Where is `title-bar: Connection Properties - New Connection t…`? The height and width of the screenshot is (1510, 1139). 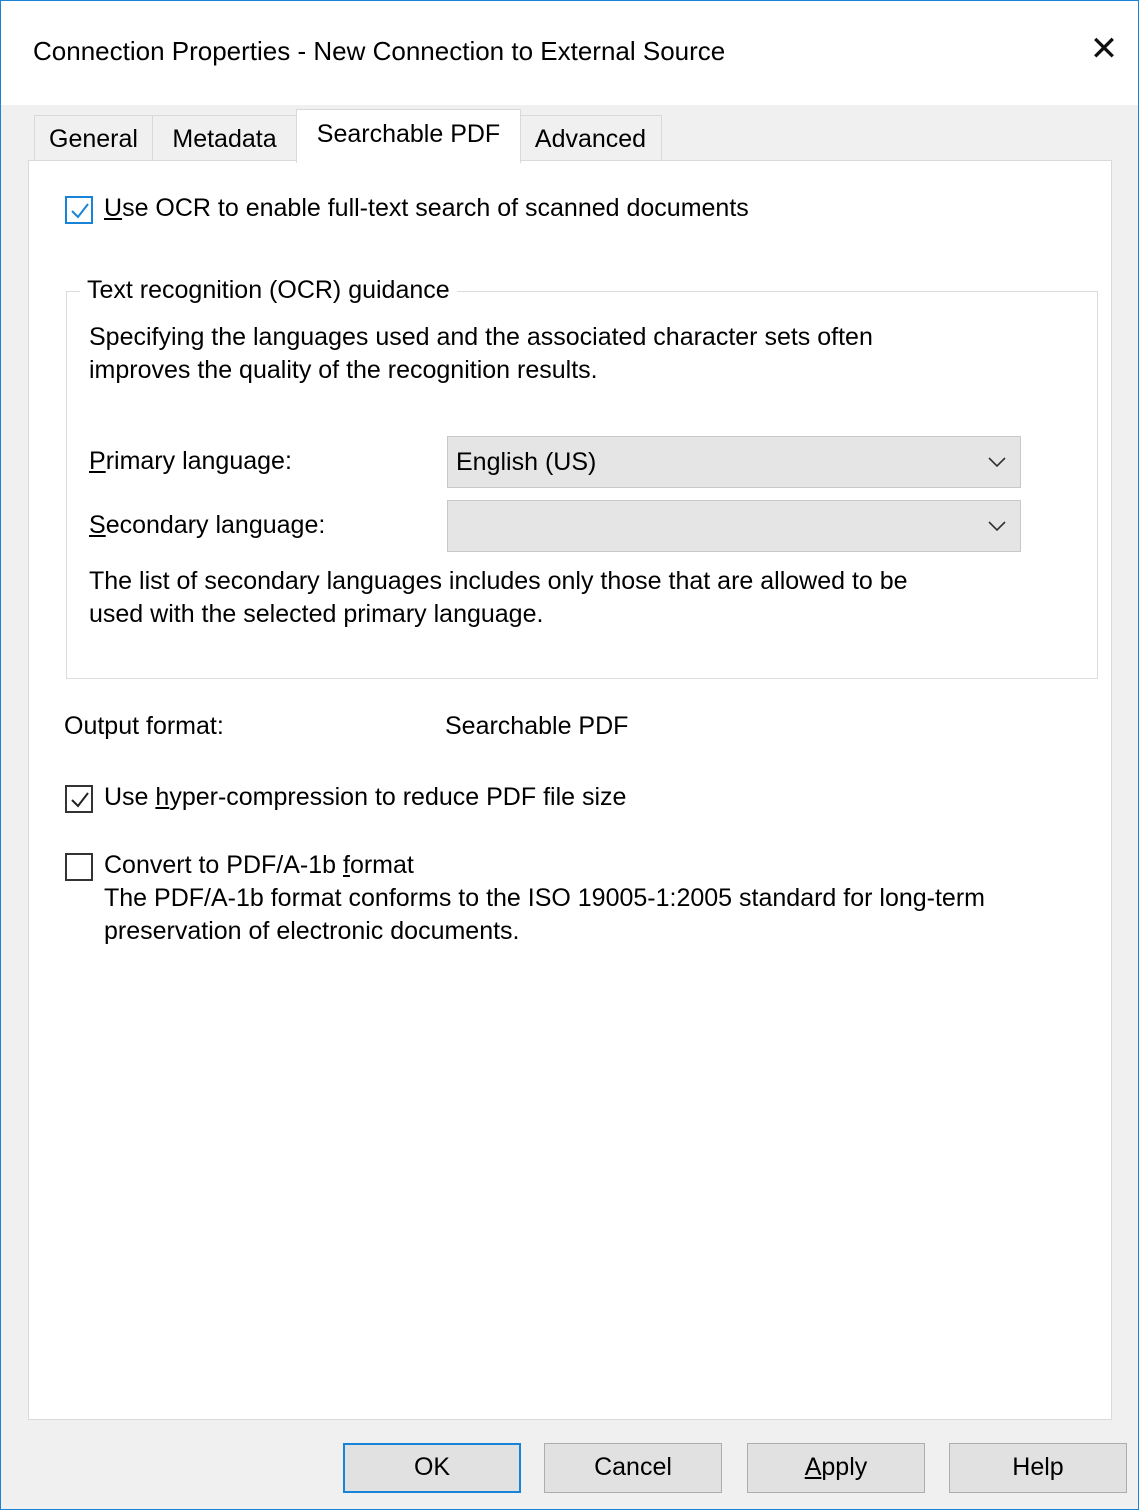 title-bar: Connection Properties - New Connection t… is located at coordinates (569, 53).